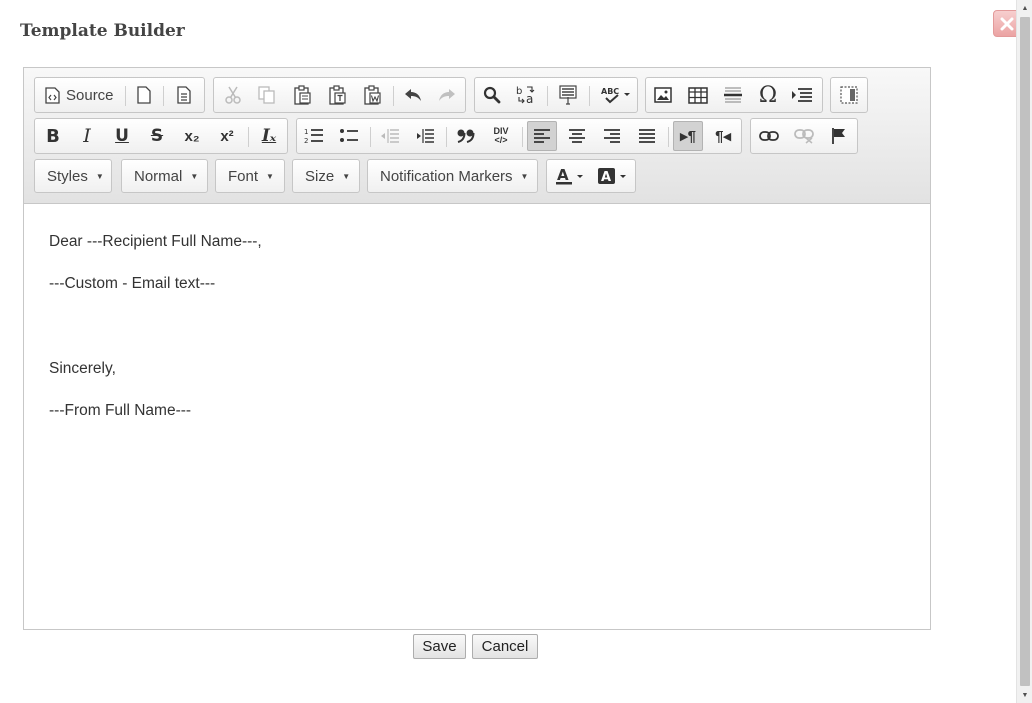 Image resolution: width=1032 pixels, height=703 pixels. I want to click on align-center-icon, so click(577, 136).